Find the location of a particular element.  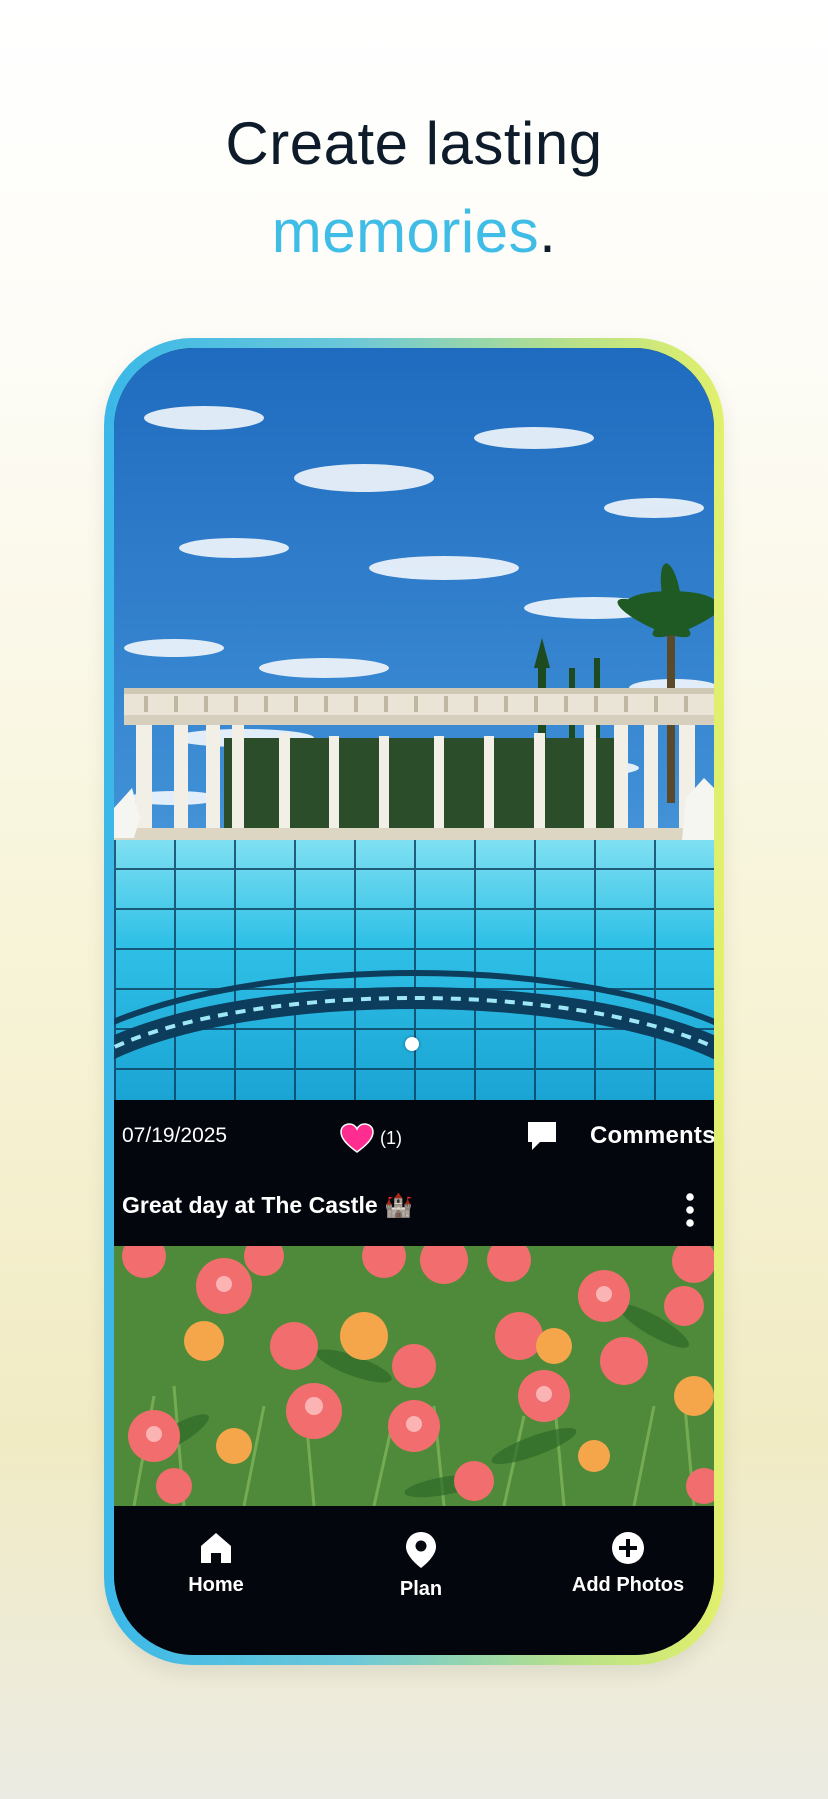

headline-line-2: memories. is located at coordinates (414, 232).